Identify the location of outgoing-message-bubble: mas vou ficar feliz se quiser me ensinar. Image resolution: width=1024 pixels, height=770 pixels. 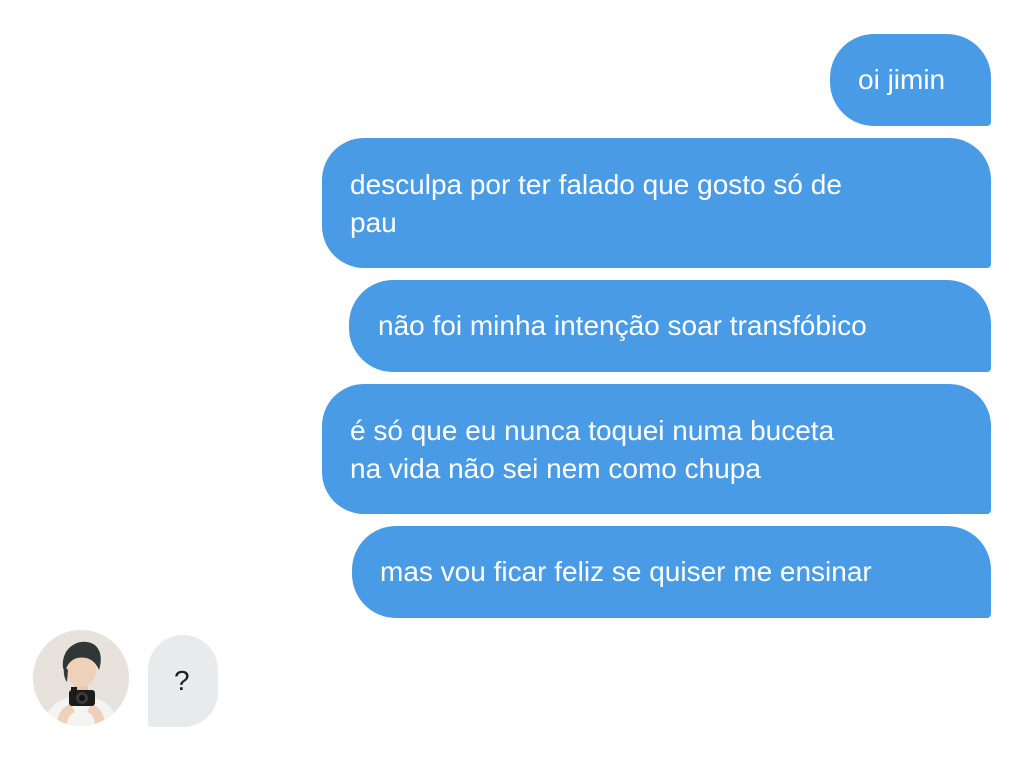
(671, 572).